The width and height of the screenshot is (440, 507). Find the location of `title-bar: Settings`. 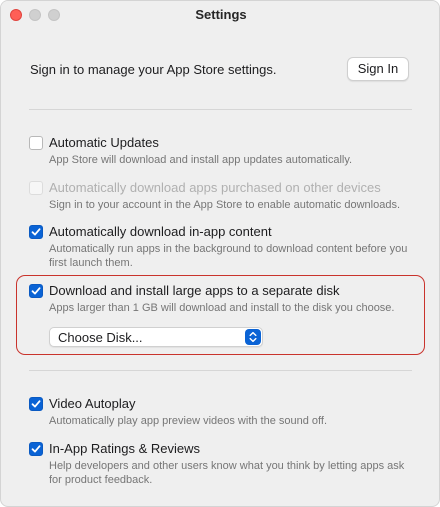

title-bar: Settings is located at coordinates (220, 15).